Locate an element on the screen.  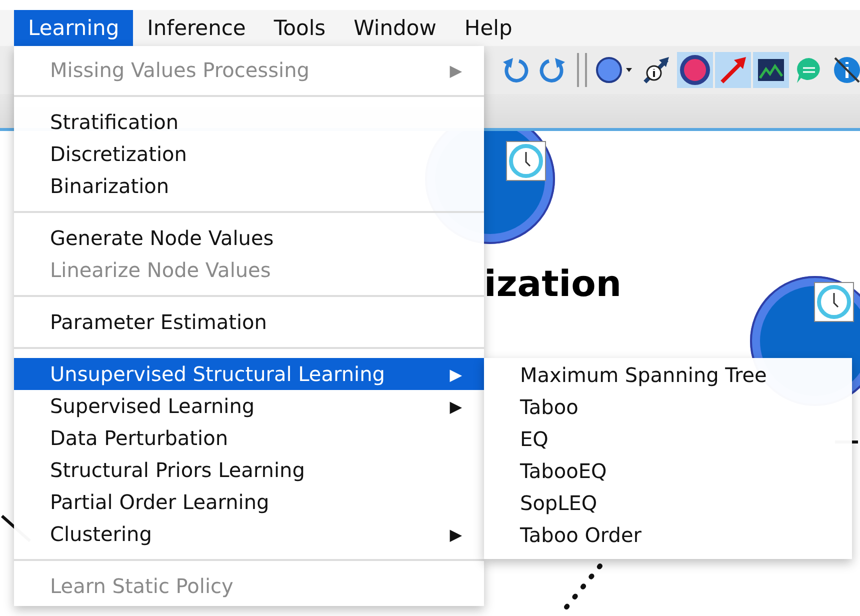
menu-item: Clustering ▶ is located at coordinates (249, 534).